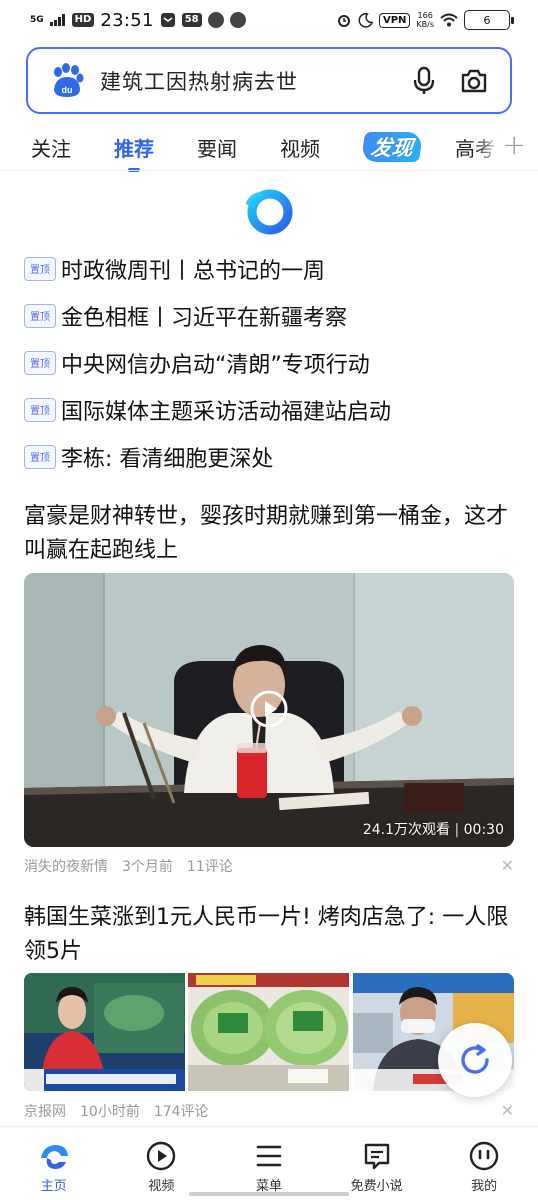  Describe the element at coordinates (489, 20) in the screenshot. I see `battery-indicator: 6` at that location.